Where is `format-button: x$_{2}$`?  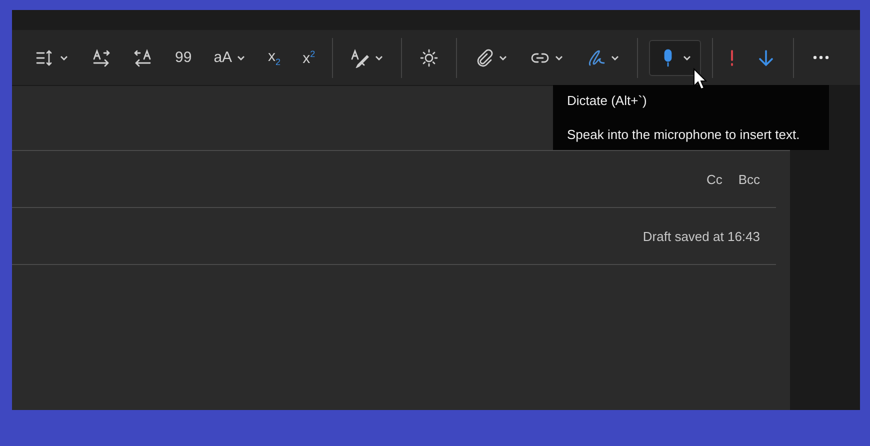
format-button: x$_{2}$ is located at coordinates (274, 58).